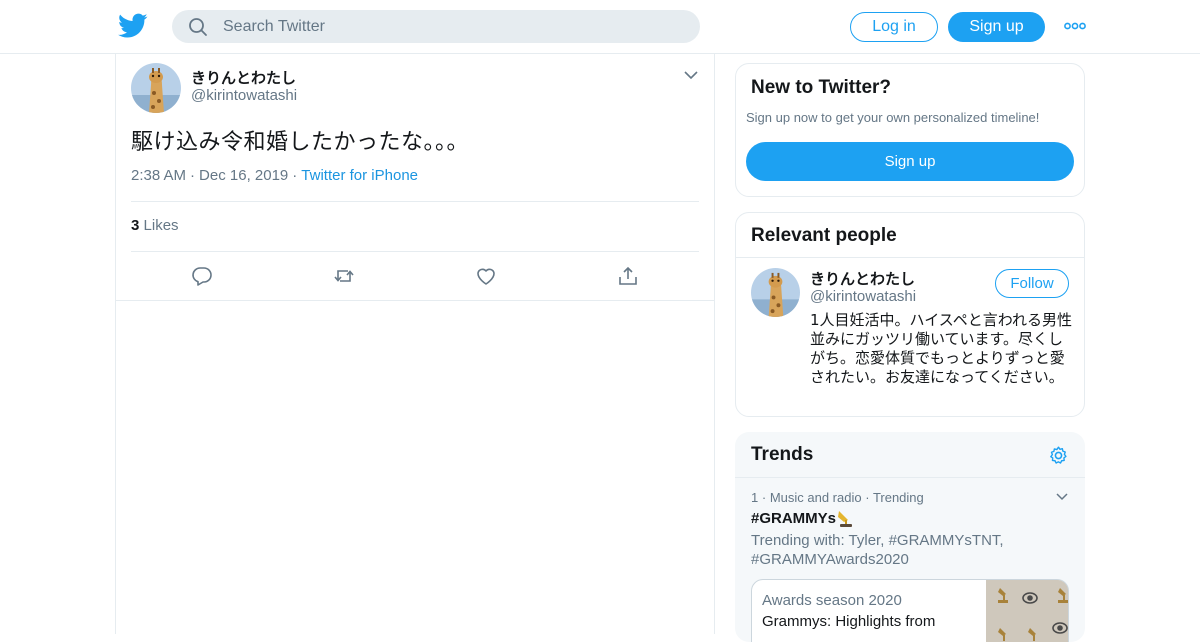  Describe the element at coordinates (135, 225) in the screenshot. I see `likes-count: 3` at that location.